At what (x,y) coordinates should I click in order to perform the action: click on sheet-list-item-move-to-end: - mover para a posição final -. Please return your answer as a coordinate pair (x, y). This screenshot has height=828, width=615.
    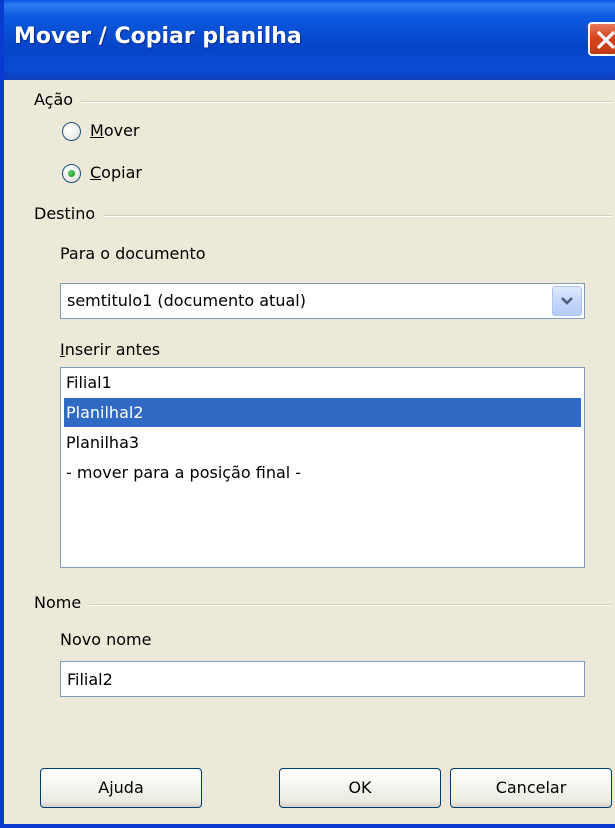
    Looking at the image, I should click on (322, 472).